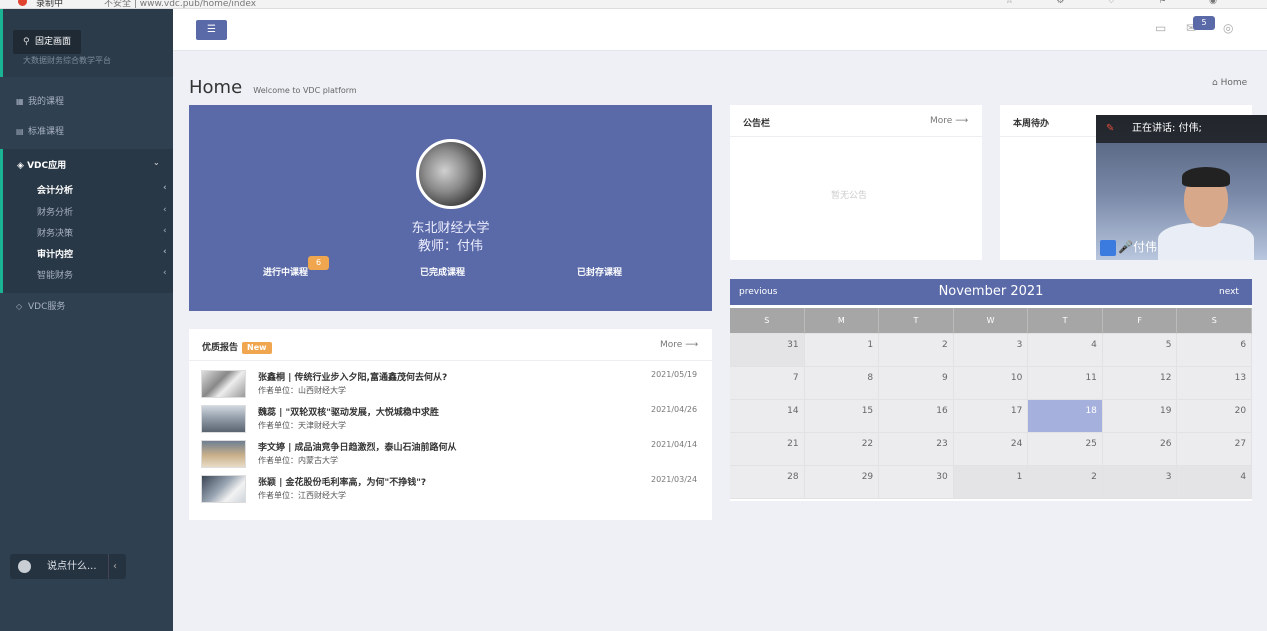  I want to click on sidebar-item-vdc-service: ◇ VDC服务, so click(86, 307).